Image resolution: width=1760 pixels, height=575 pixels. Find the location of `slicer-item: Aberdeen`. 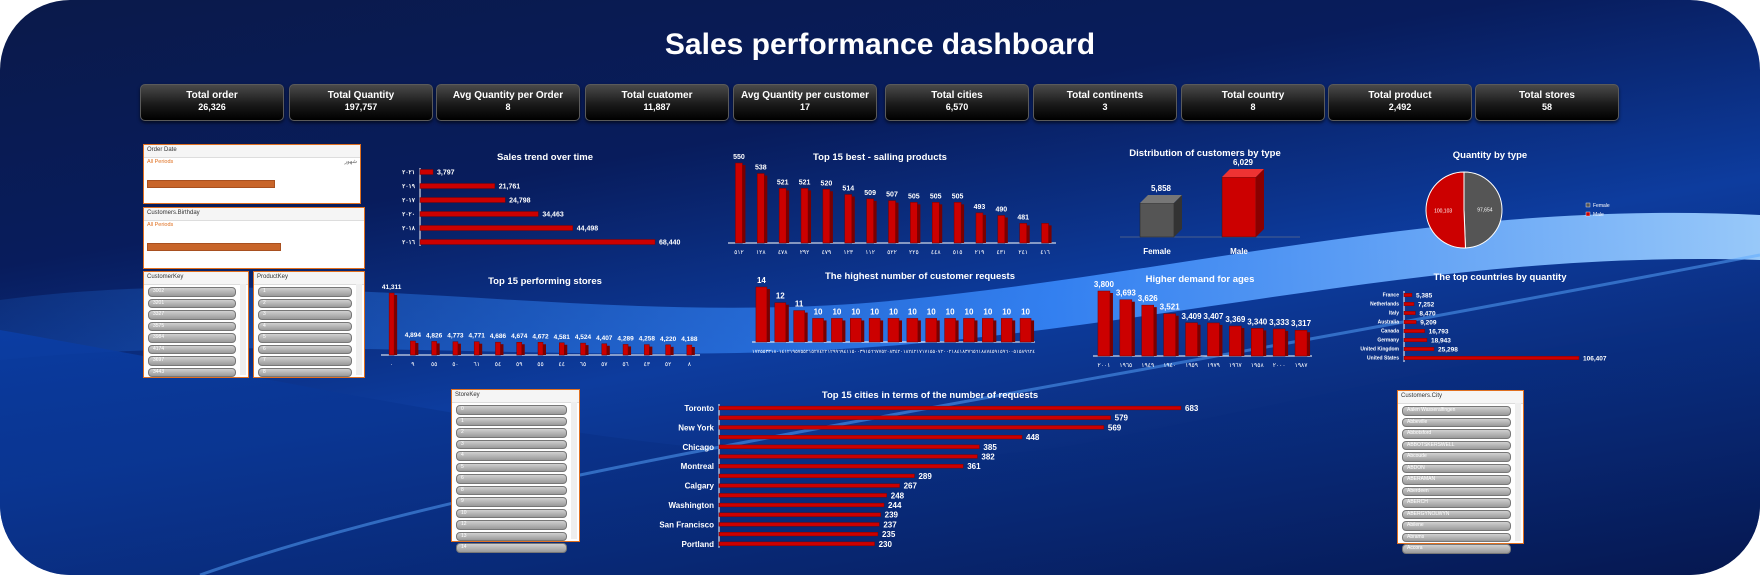

slicer-item: Aberdeen is located at coordinates (1456, 491).